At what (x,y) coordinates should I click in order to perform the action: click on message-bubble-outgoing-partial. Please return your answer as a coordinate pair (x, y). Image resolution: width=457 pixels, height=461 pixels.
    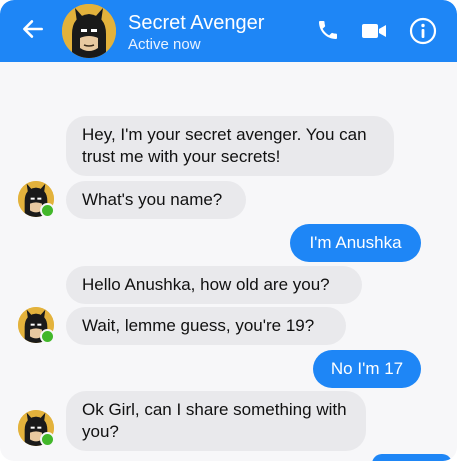
    Looking at the image, I should click on (412, 457).